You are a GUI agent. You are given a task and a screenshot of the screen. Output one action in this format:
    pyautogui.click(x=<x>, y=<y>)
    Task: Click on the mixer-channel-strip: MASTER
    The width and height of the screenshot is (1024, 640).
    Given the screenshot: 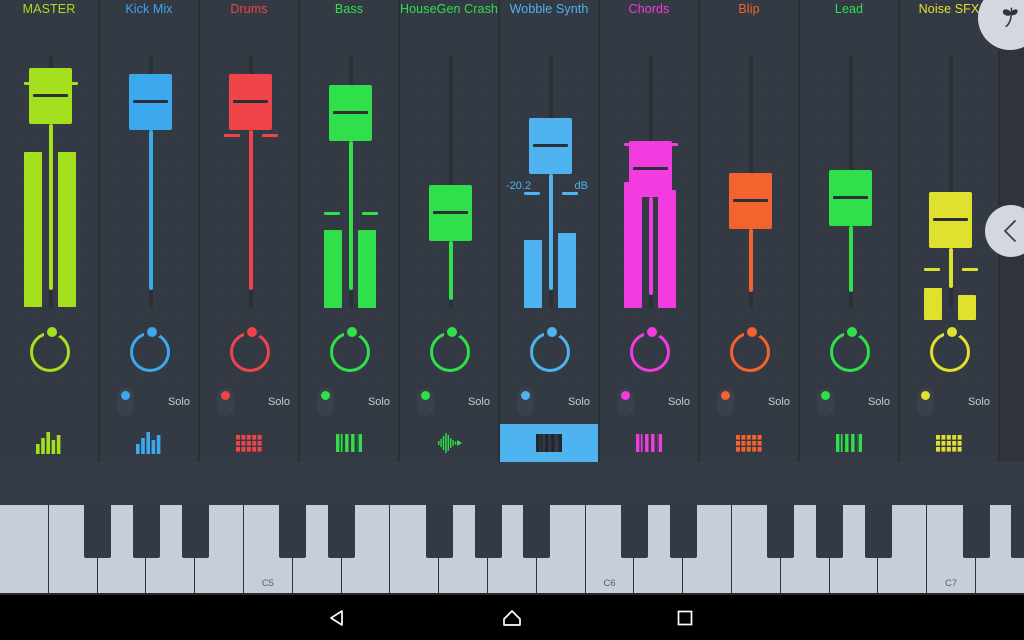 What is the action you would take?
    pyautogui.click(x=50, y=231)
    